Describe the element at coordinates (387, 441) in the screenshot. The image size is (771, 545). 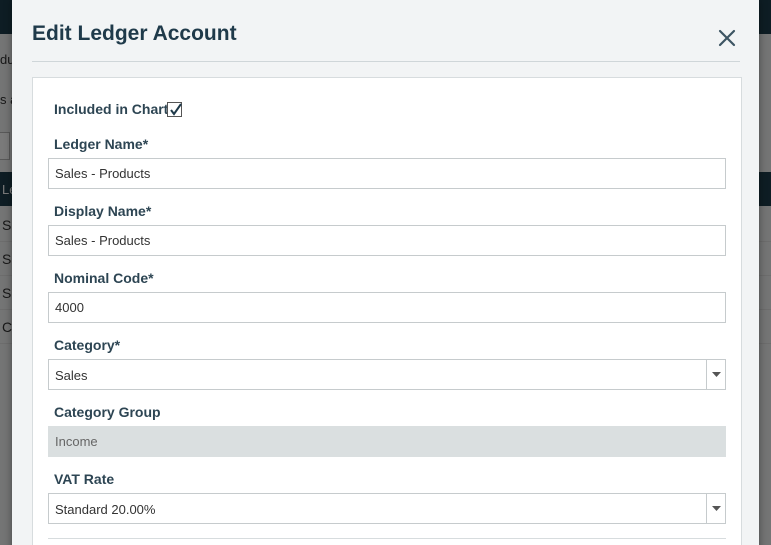
I see `category-group-field: Income` at that location.